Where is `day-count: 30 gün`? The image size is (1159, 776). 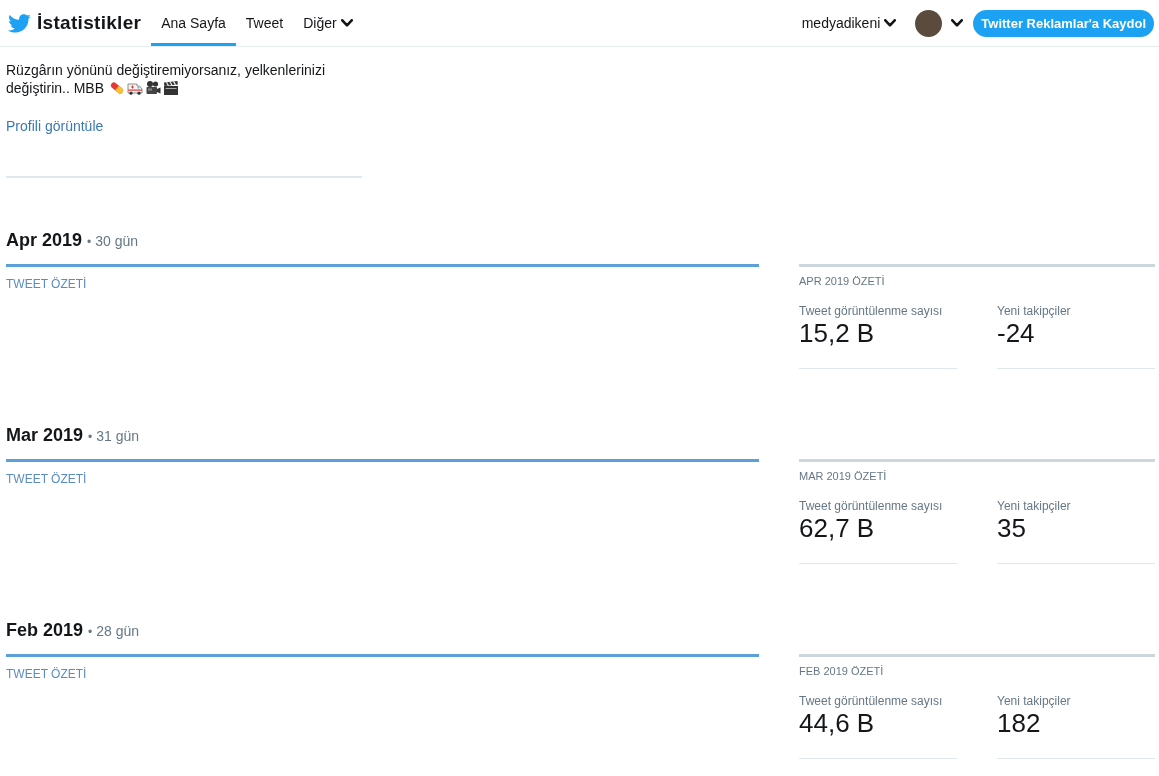
day-count: 30 gün is located at coordinates (117, 241).